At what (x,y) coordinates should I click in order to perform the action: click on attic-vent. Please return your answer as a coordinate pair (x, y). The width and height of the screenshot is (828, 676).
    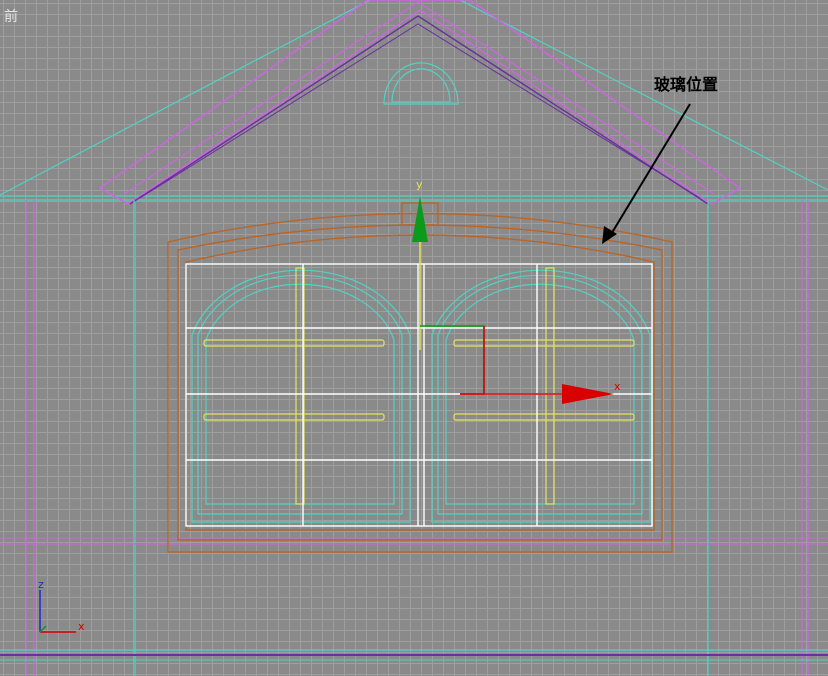
    Looking at the image, I should click on (421, 83).